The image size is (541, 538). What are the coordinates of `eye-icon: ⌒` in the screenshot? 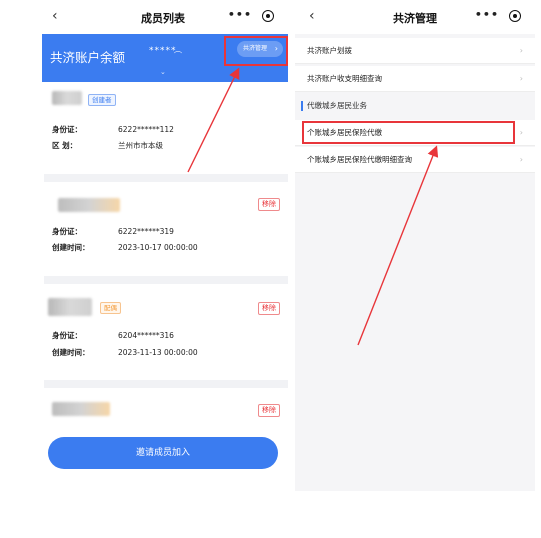 It's located at (178, 55).